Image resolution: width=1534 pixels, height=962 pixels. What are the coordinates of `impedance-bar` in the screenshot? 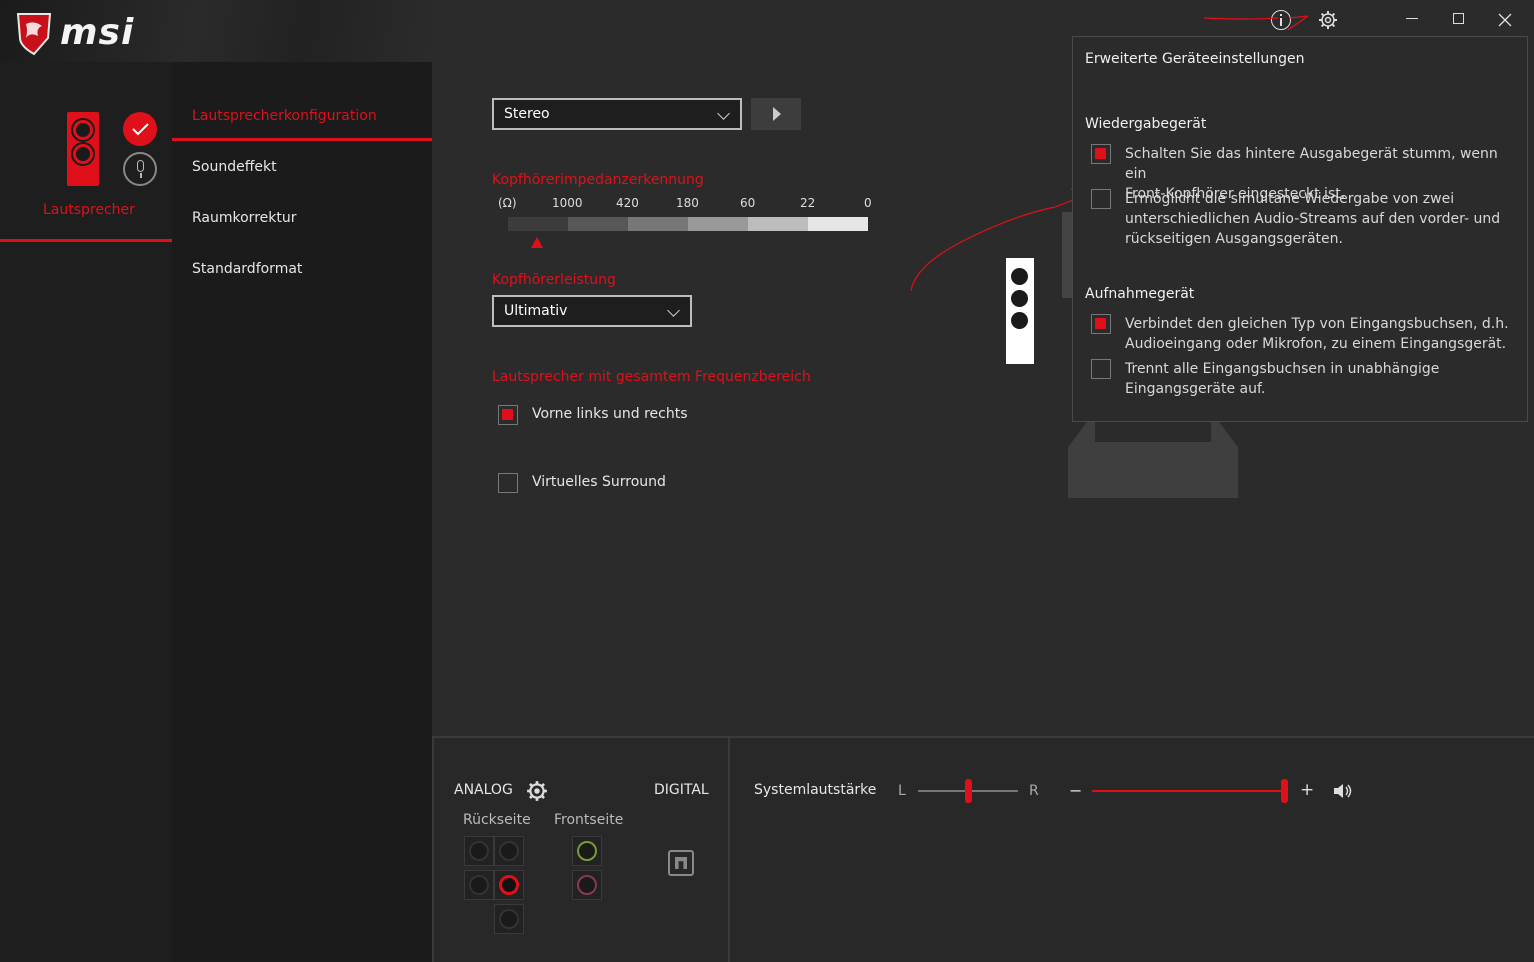 It's located at (688, 224).